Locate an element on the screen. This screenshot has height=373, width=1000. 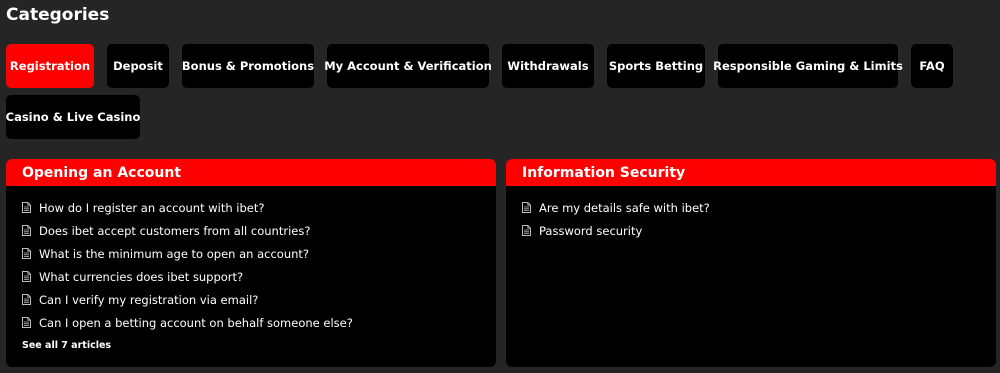
category-sports-betting: Sports Betting is located at coordinates (656, 66).